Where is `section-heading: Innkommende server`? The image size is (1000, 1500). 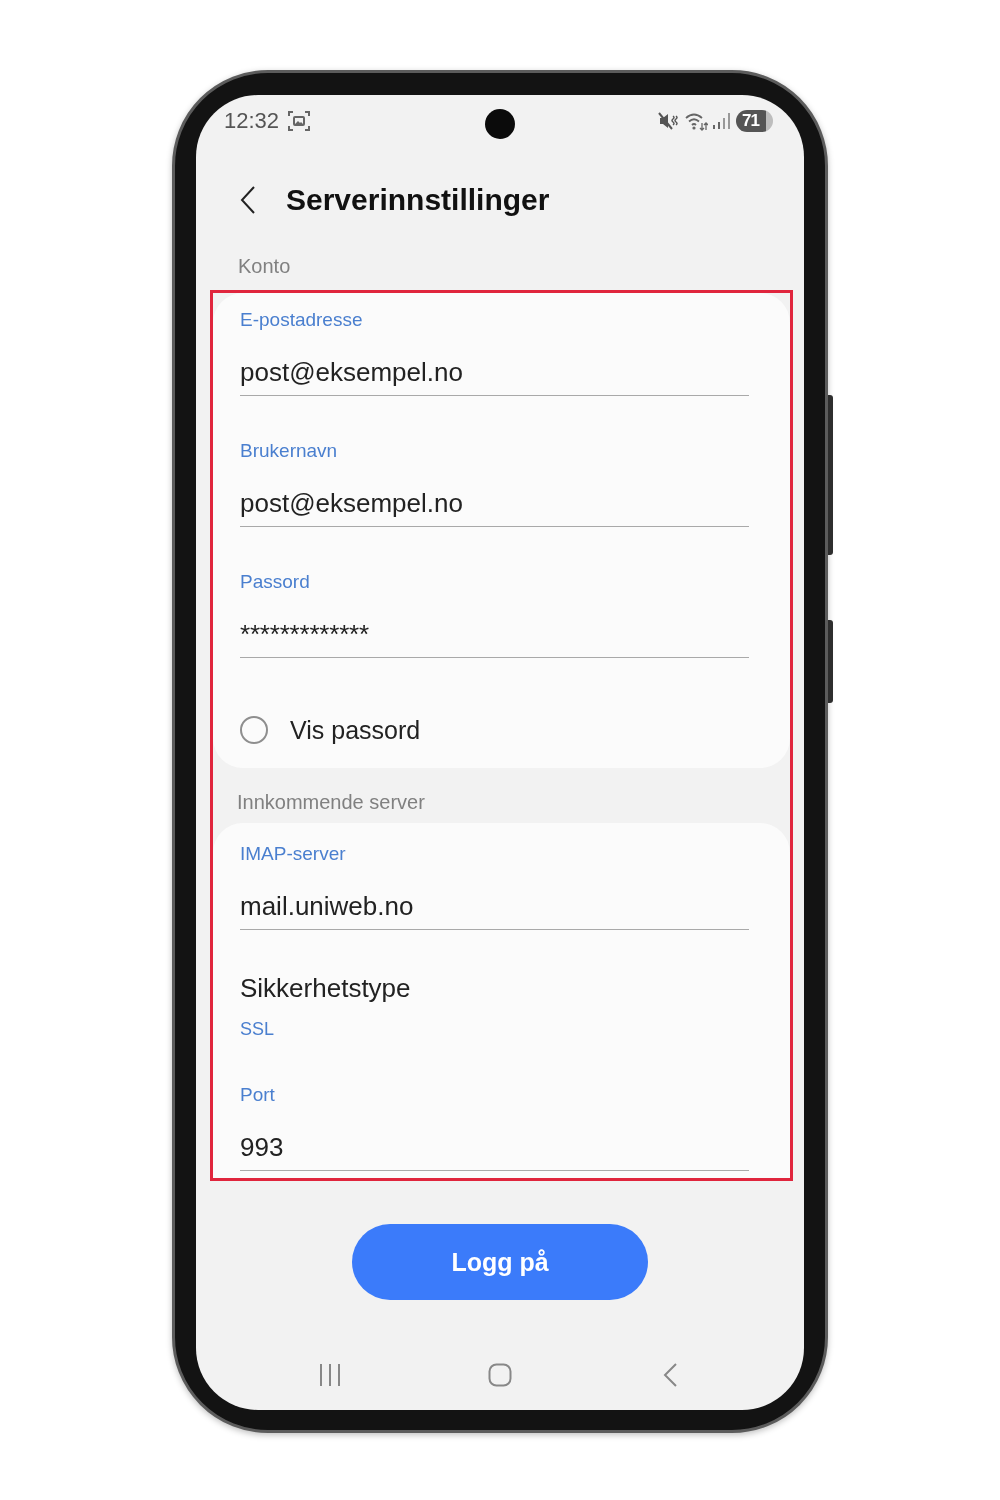
section-heading: Innkommende server is located at coordinates (331, 802).